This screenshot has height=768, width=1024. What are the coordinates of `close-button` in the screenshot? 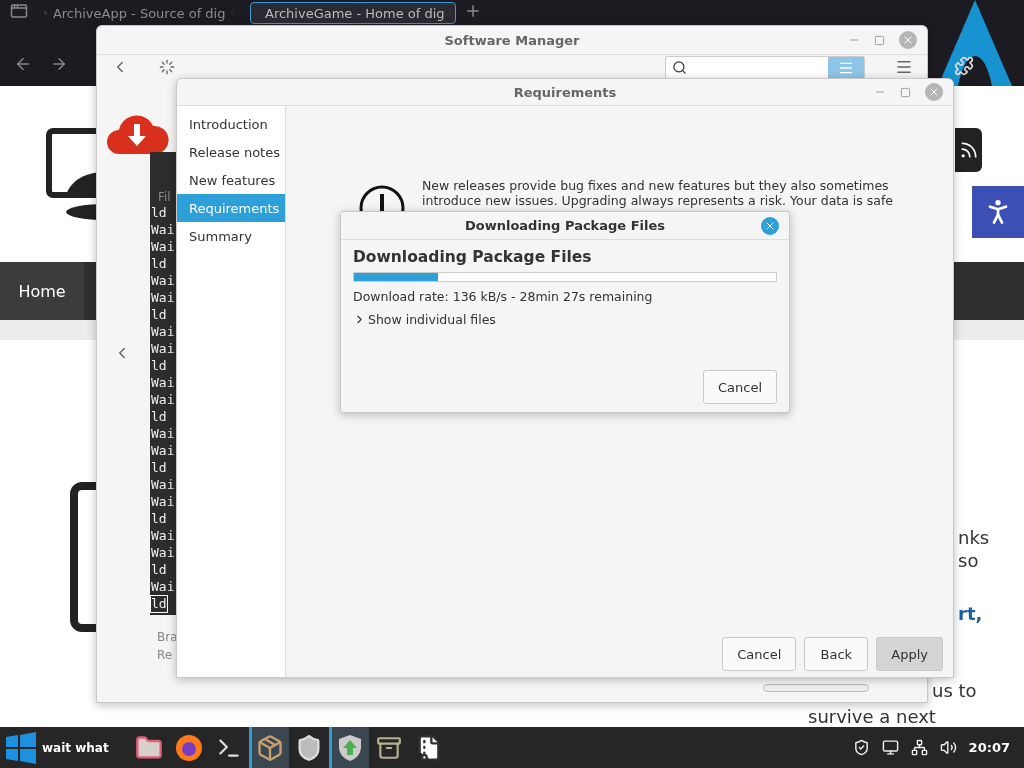 It's located at (770, 225).